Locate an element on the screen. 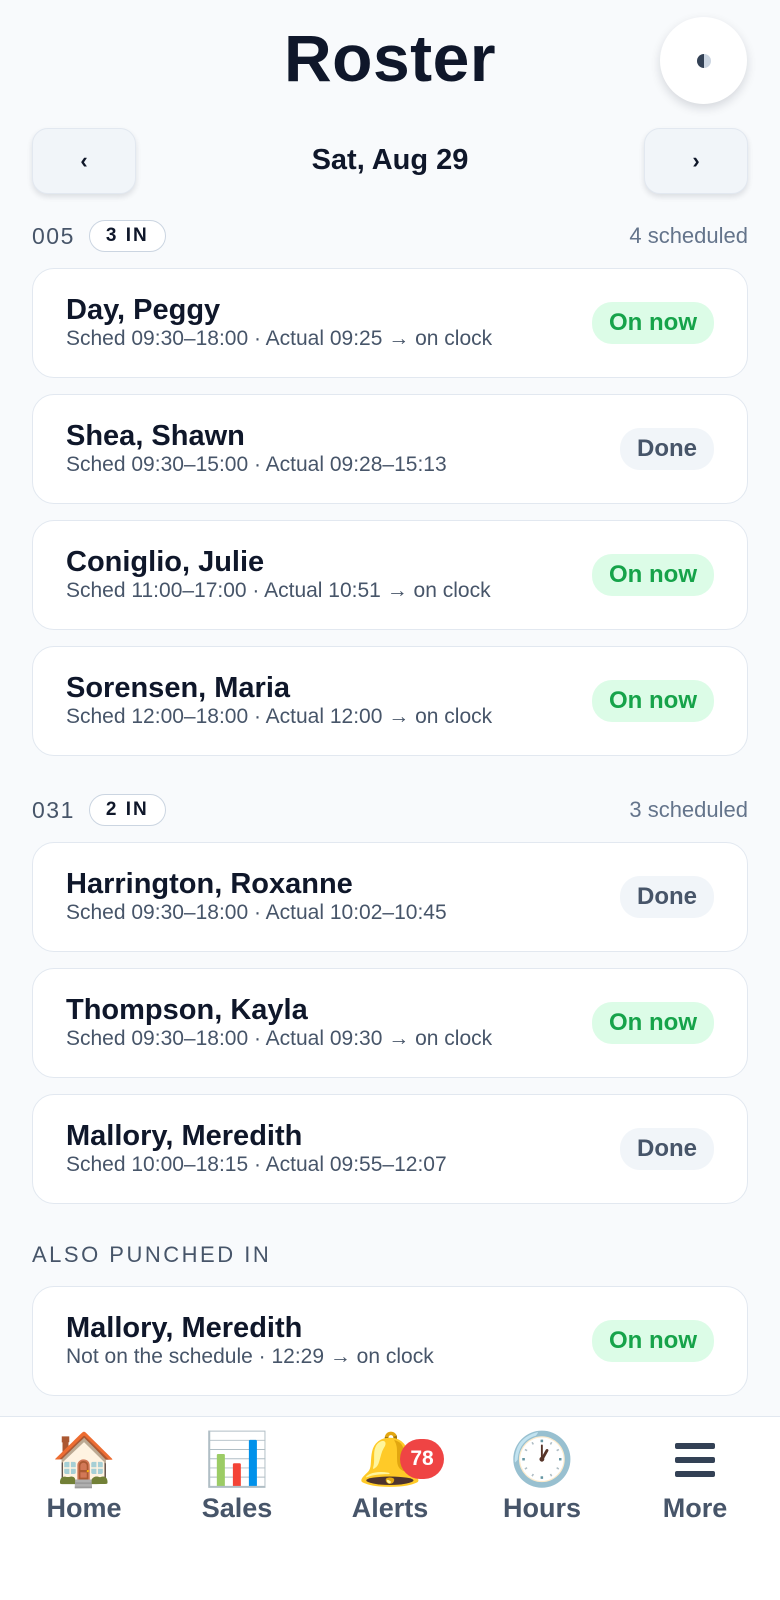 This screenshot has width=780, height=1600. nav-home: 🏠 Home is located at coordinates (84, 1476).